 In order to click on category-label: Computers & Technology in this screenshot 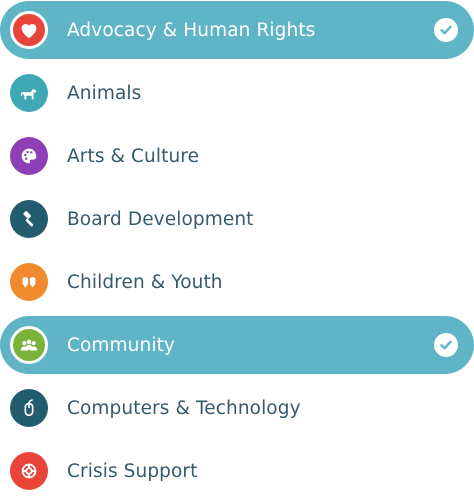, I will do `click(184, 408)`.